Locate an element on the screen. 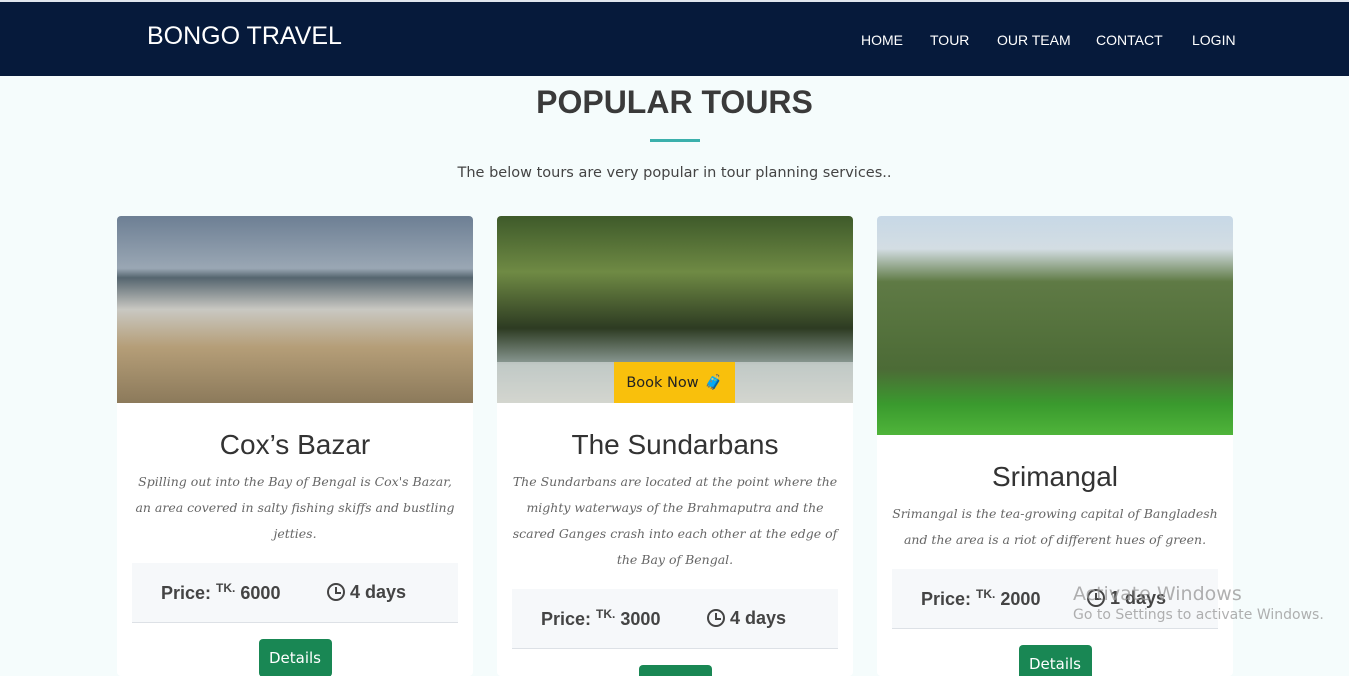  tour-info: Price: TK. 6000 4 days is located at coordinates (295, 593).